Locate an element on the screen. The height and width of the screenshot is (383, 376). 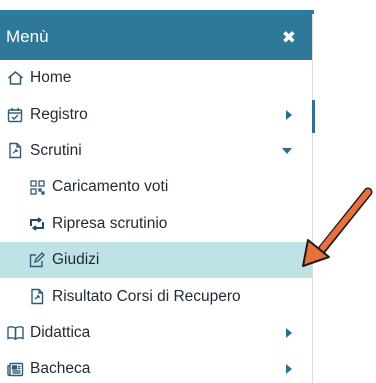
calendar-check-icon is located at coordinates (15, 115).